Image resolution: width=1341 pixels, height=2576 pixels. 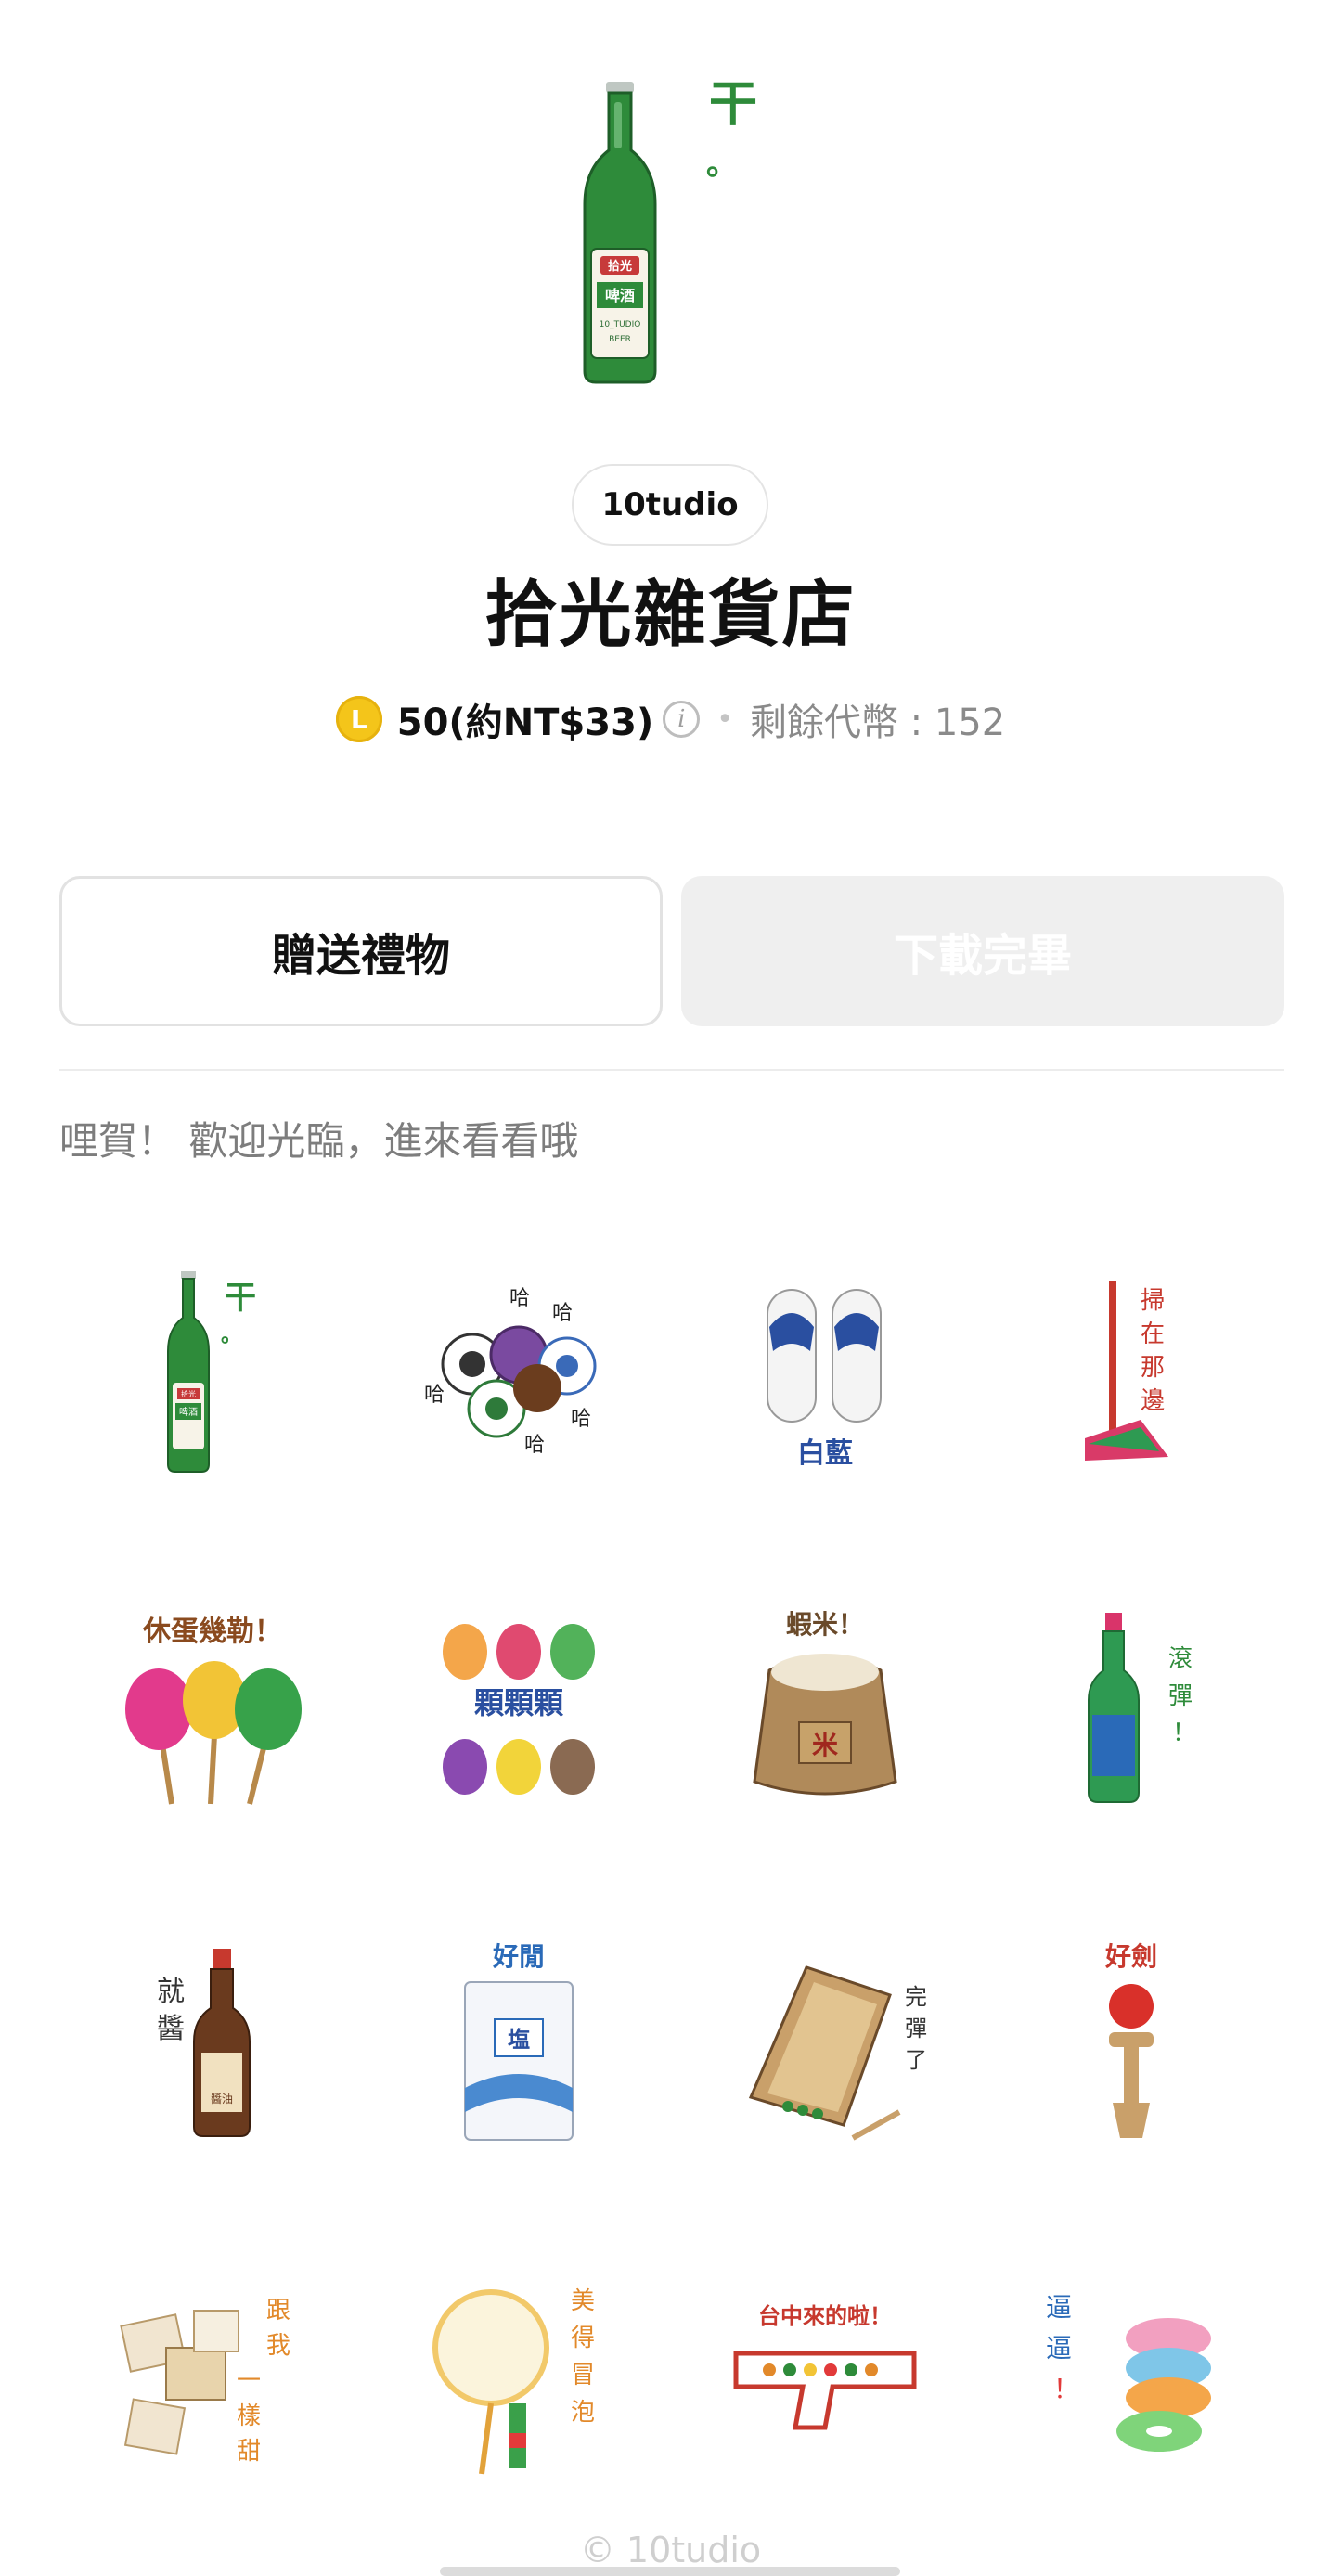 What do you see at coordinates (1153, 1368) in the screenshot?
I see `sticker-text: 那` at bounding box center [1153, 1368].